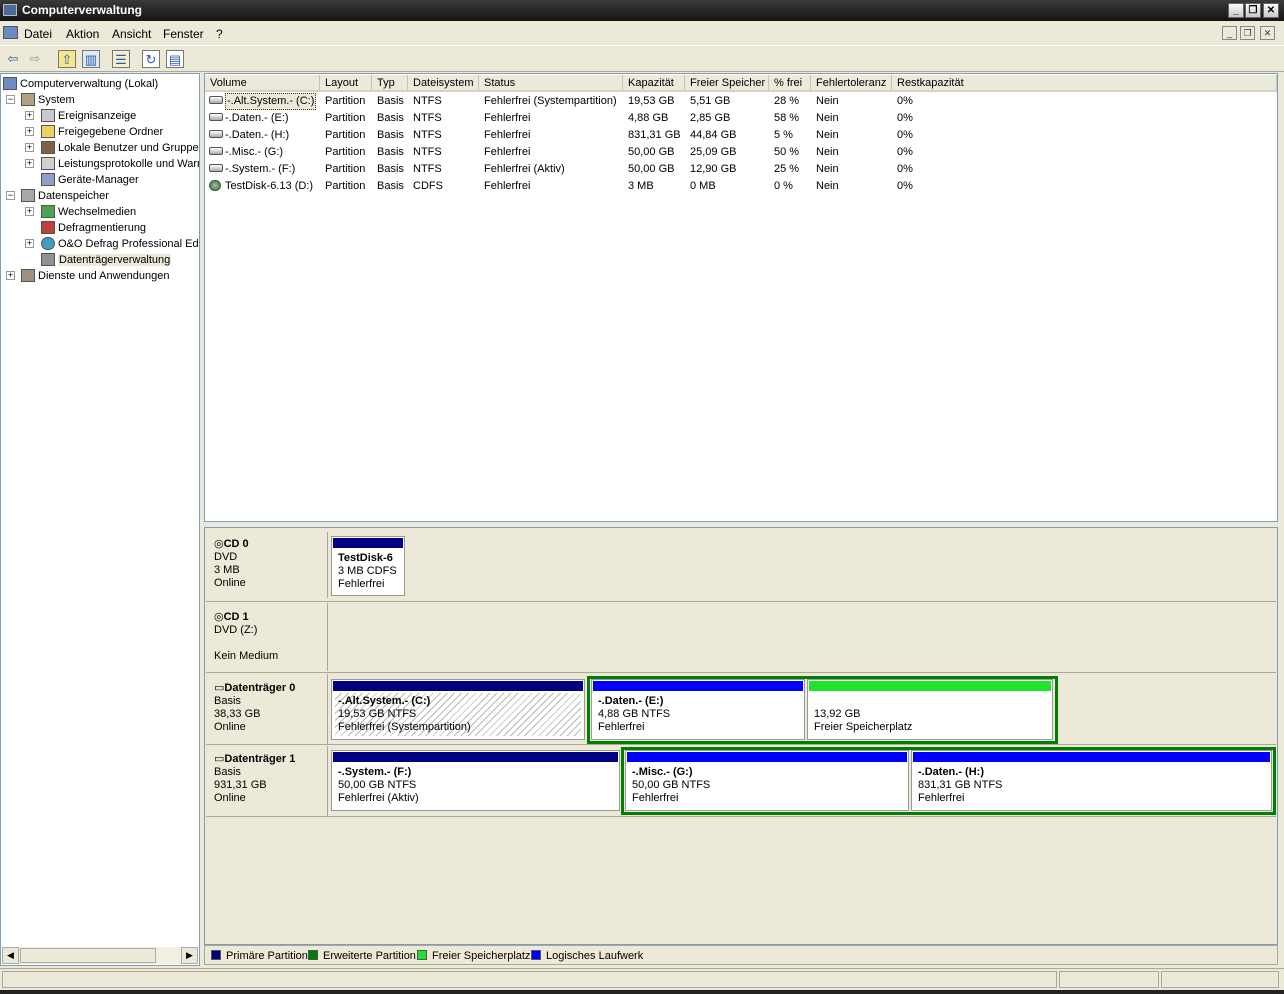 Image resolution: width=1284 pixels, height=994 pixels. Describe the element at coordinates (106, 260) in the screenshot. I see `tree-item-datentraegerverwaltung: Datenträgerverwaltung` at that location.